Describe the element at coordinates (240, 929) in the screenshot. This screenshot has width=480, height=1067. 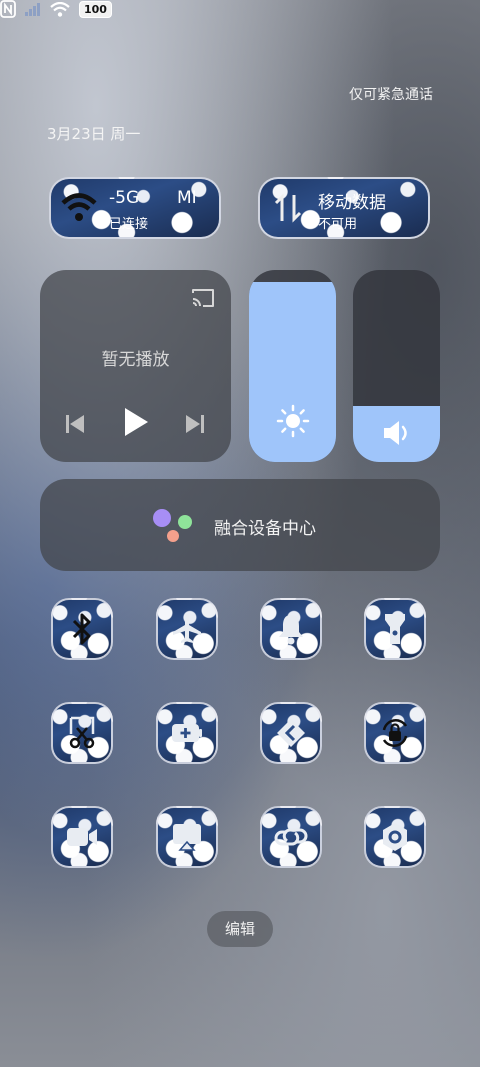
I see `edit-button: 编辑` at that location.